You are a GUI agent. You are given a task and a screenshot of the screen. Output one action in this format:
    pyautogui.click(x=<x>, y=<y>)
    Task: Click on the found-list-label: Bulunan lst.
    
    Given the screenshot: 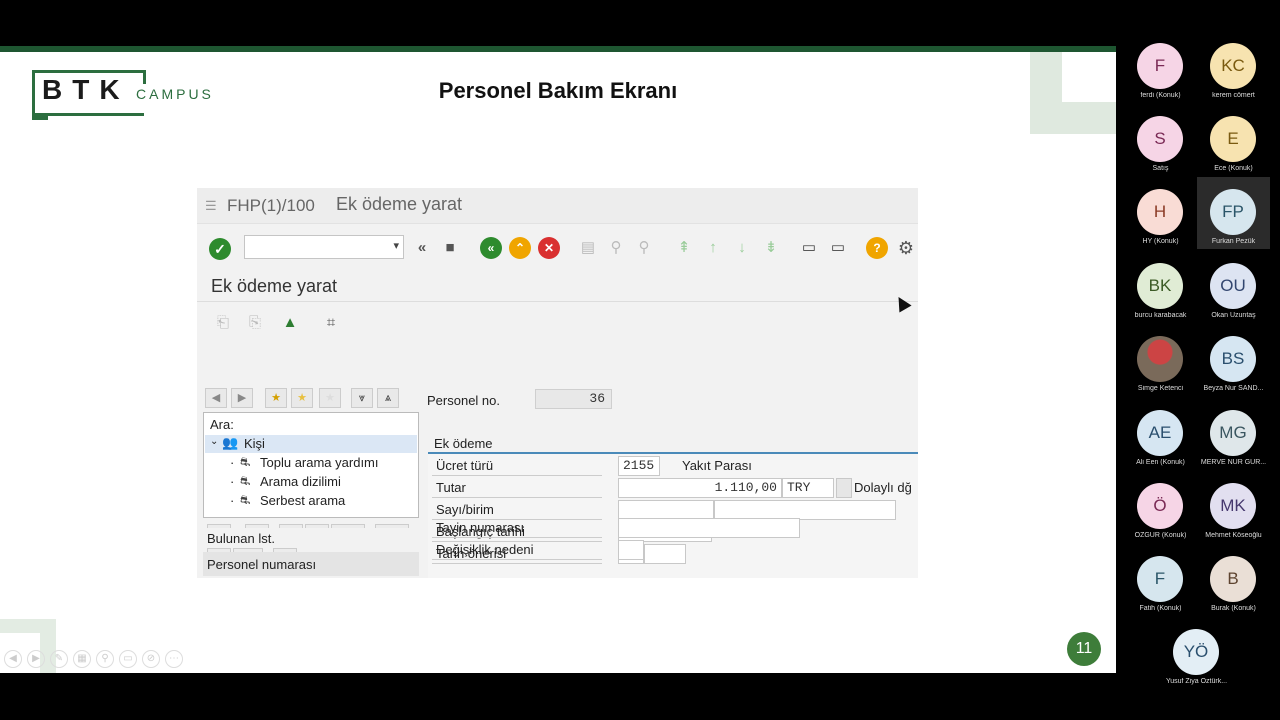 What is the action you would take?
    pyautogui.click(x=241, y=538)
    